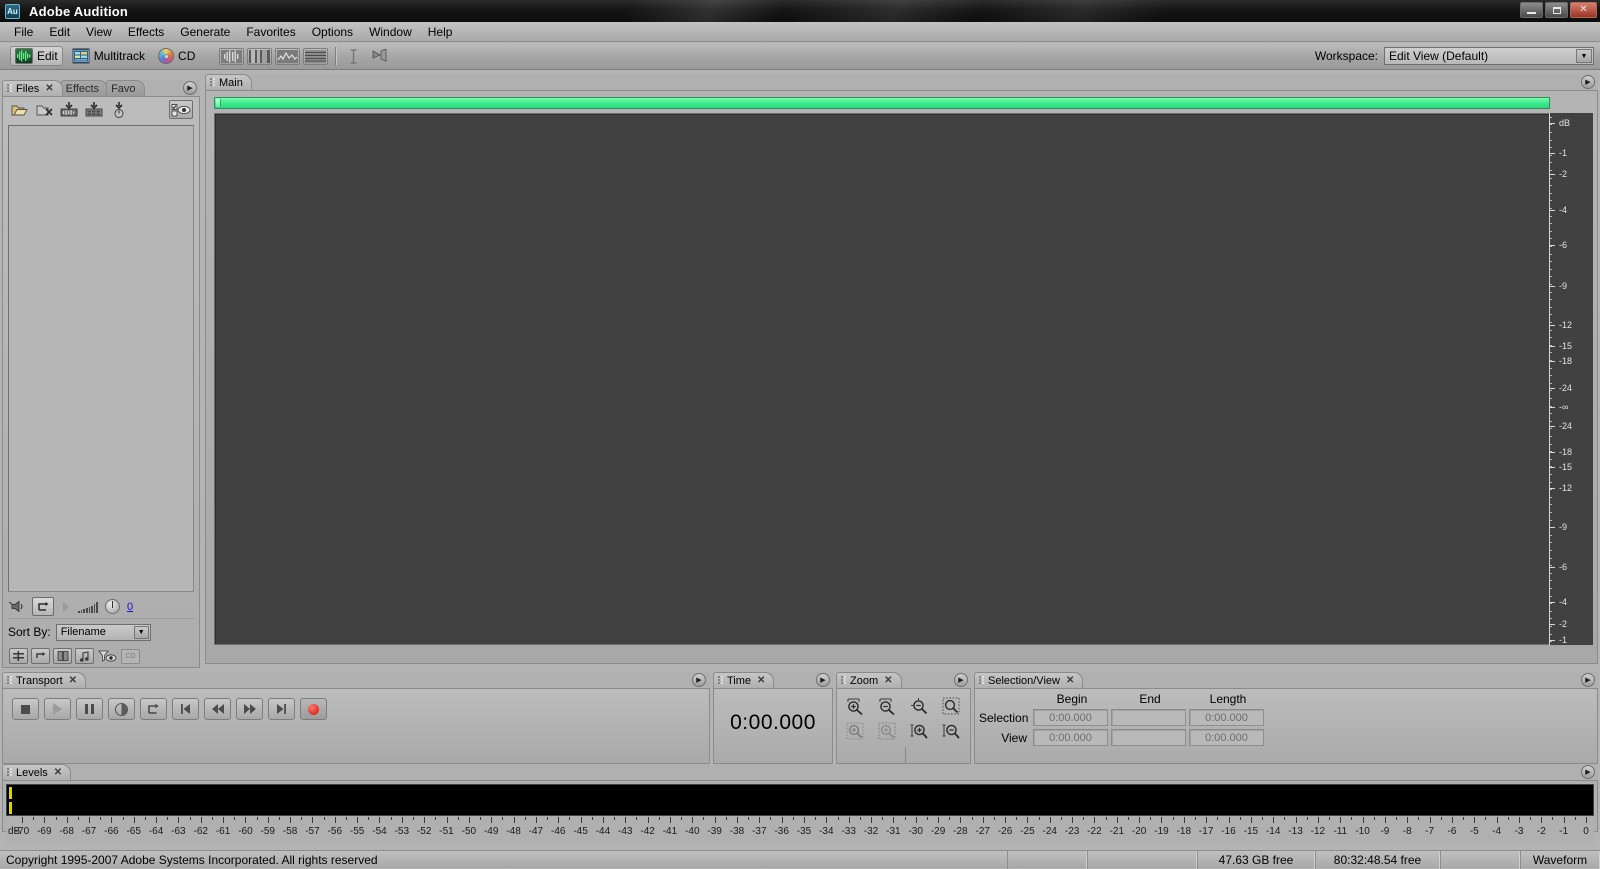 This screenshot has width=1600, height=869. Describe the element at coordinates (228, 82) in the screenshot. I see `tab-main: Main` at that location.